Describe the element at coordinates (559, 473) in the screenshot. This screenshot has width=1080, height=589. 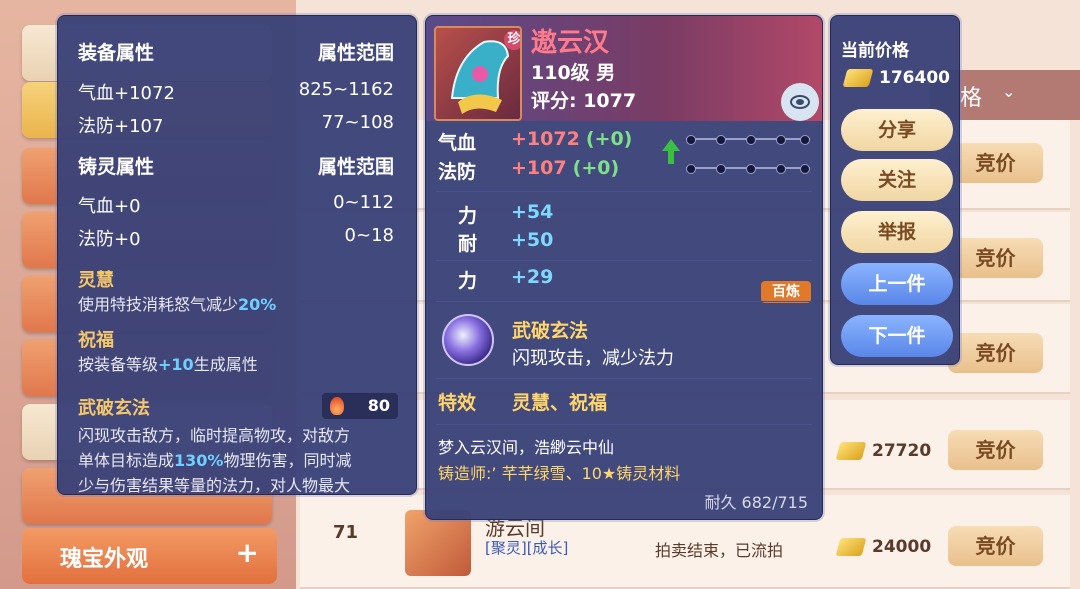
I see `forger-text: 铸造师:’ 芊芊绿雪、10★铸灵材料` at that location.